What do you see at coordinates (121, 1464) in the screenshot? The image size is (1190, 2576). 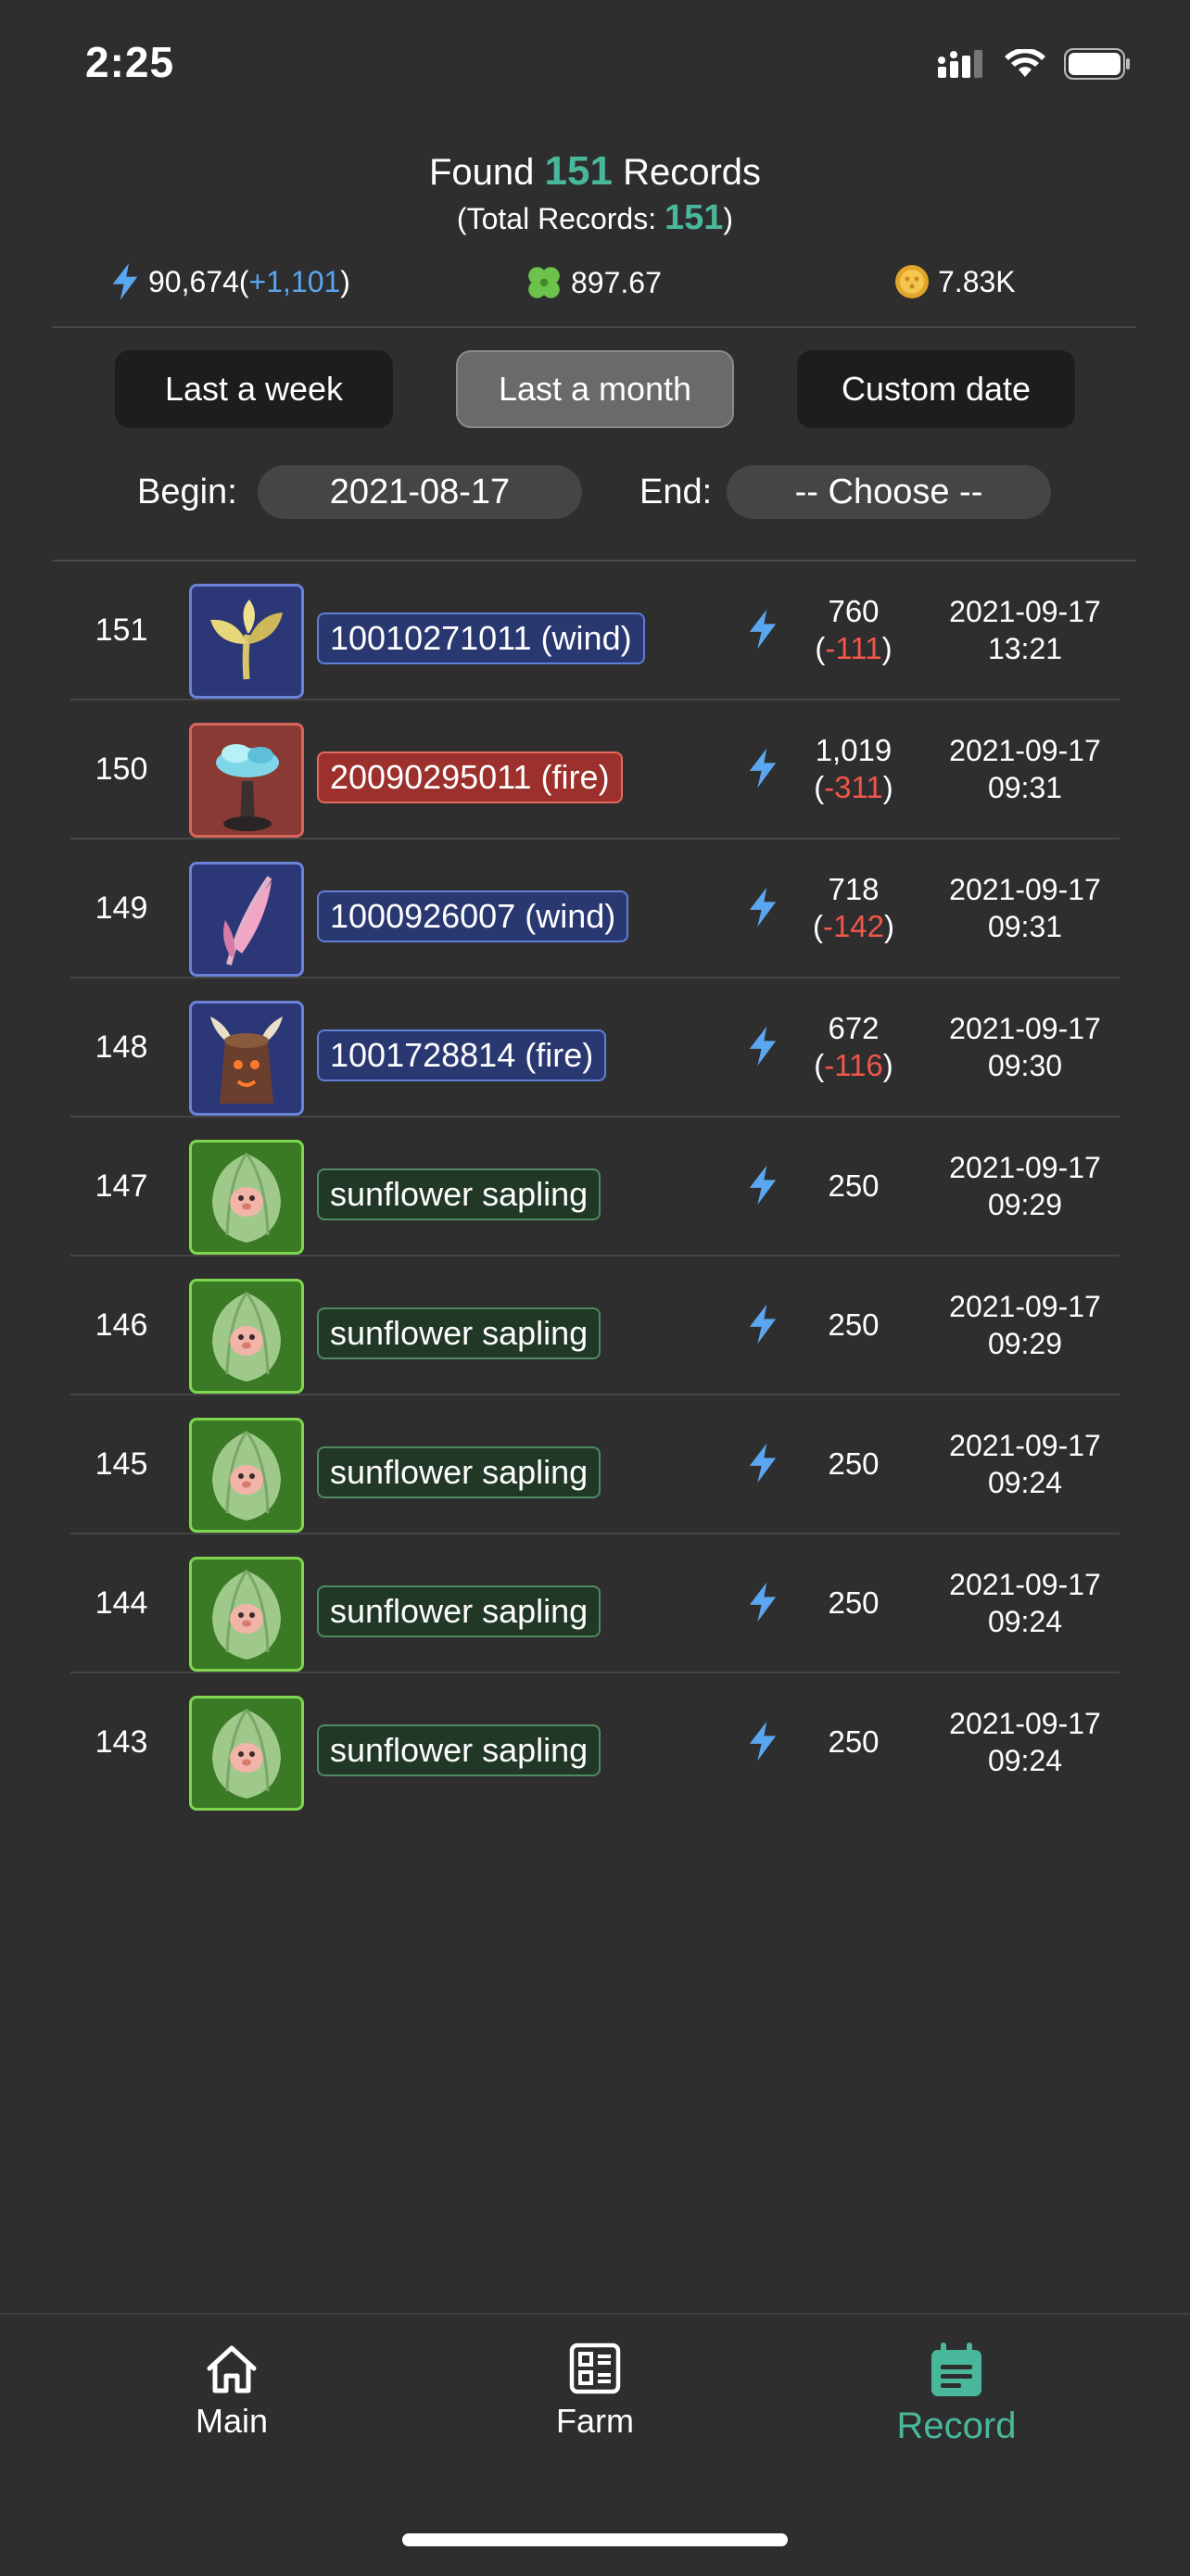 I see `record-number: 145` at bounding box center [121, 1464].